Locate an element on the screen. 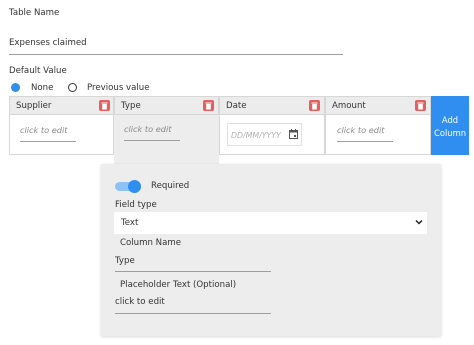 The height and width of the screenshot is (345, 474). chevron-down-icon is located at coordinates (419, 223).